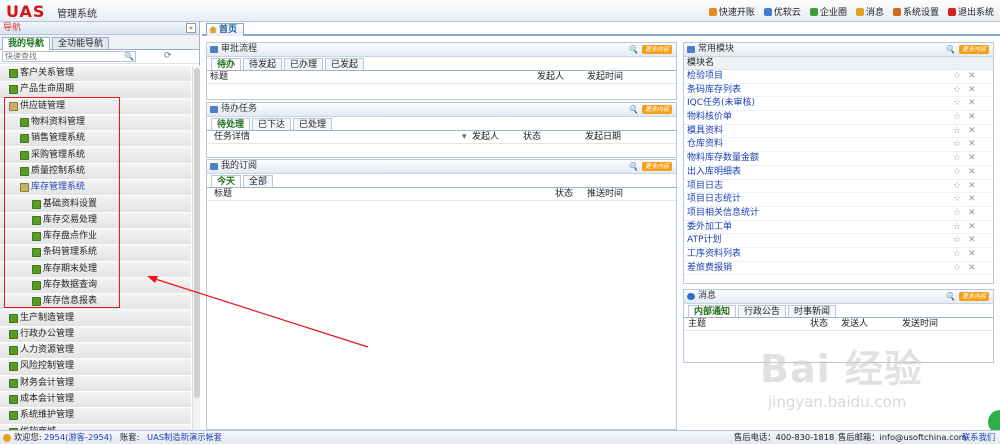  I want to click on contact-link: 联系我们, so click(978, 437).